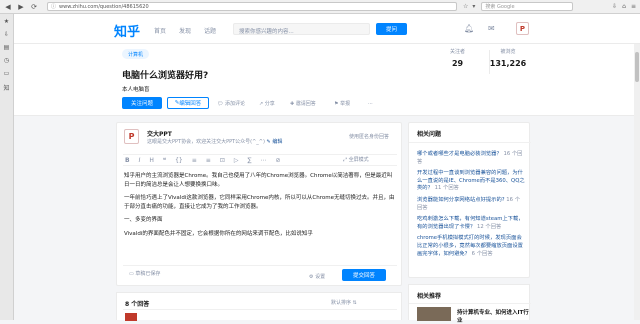 The height and width of the screenshot is (324, 640). What do you see at coordinates (160, 30) in the screenshot?
I see `nav-home: 首页` at bounding box center [160, 30].